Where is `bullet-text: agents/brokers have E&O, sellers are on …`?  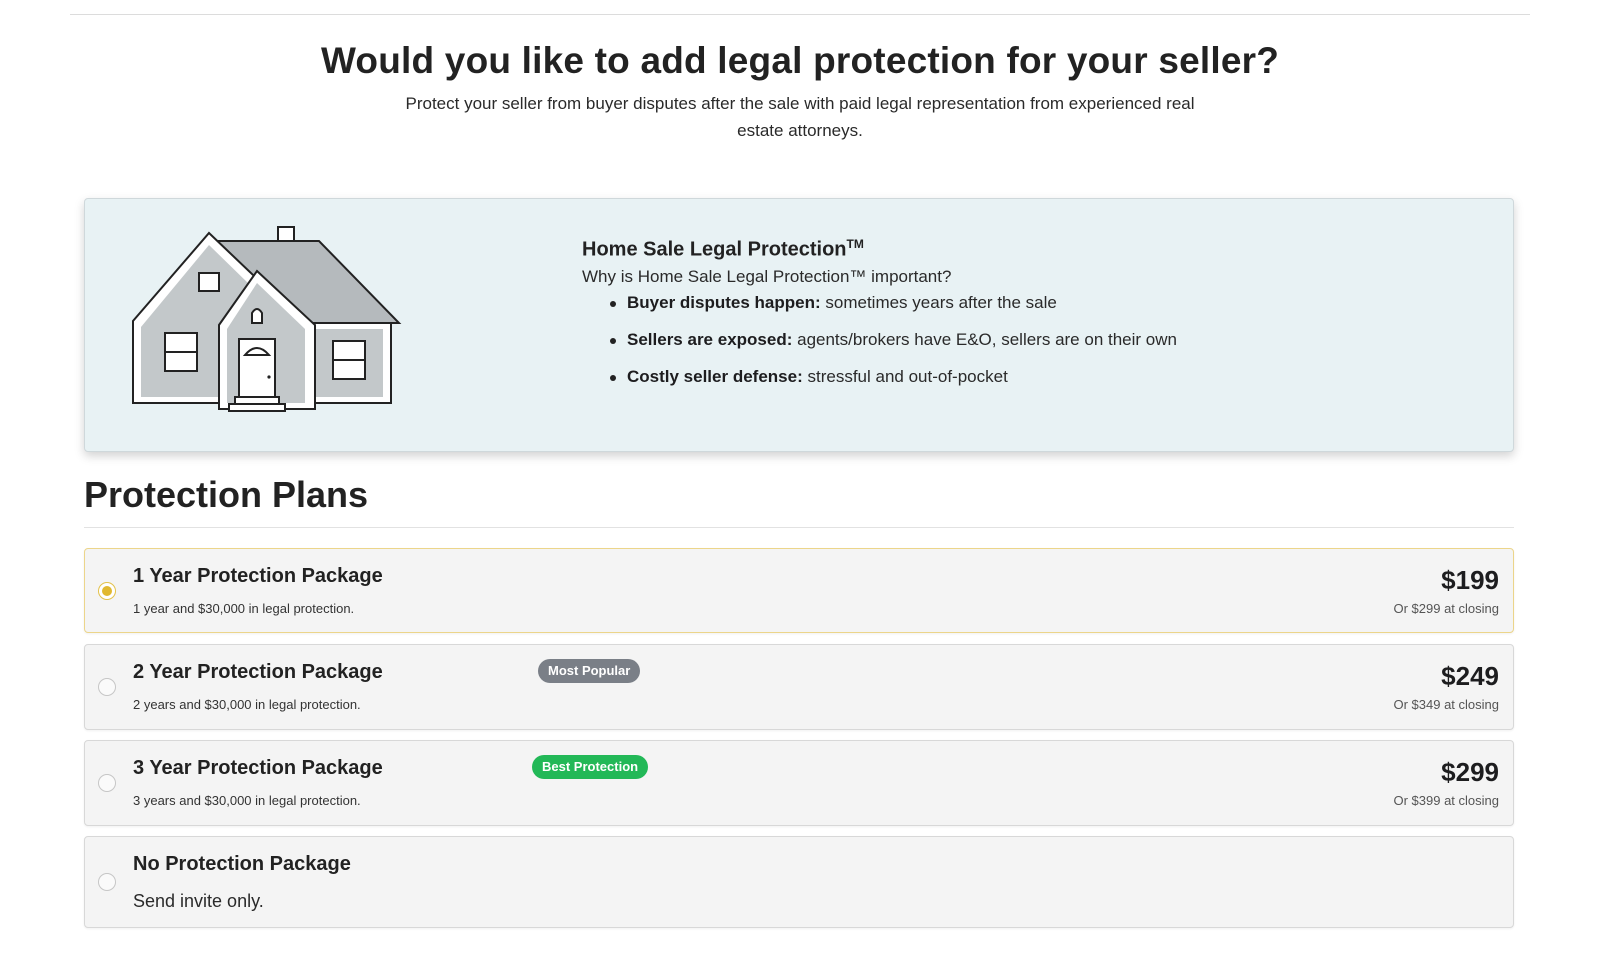
bullet-text: agents/brokers have E&O, sellers are on … is located at coordinates (987, 339).